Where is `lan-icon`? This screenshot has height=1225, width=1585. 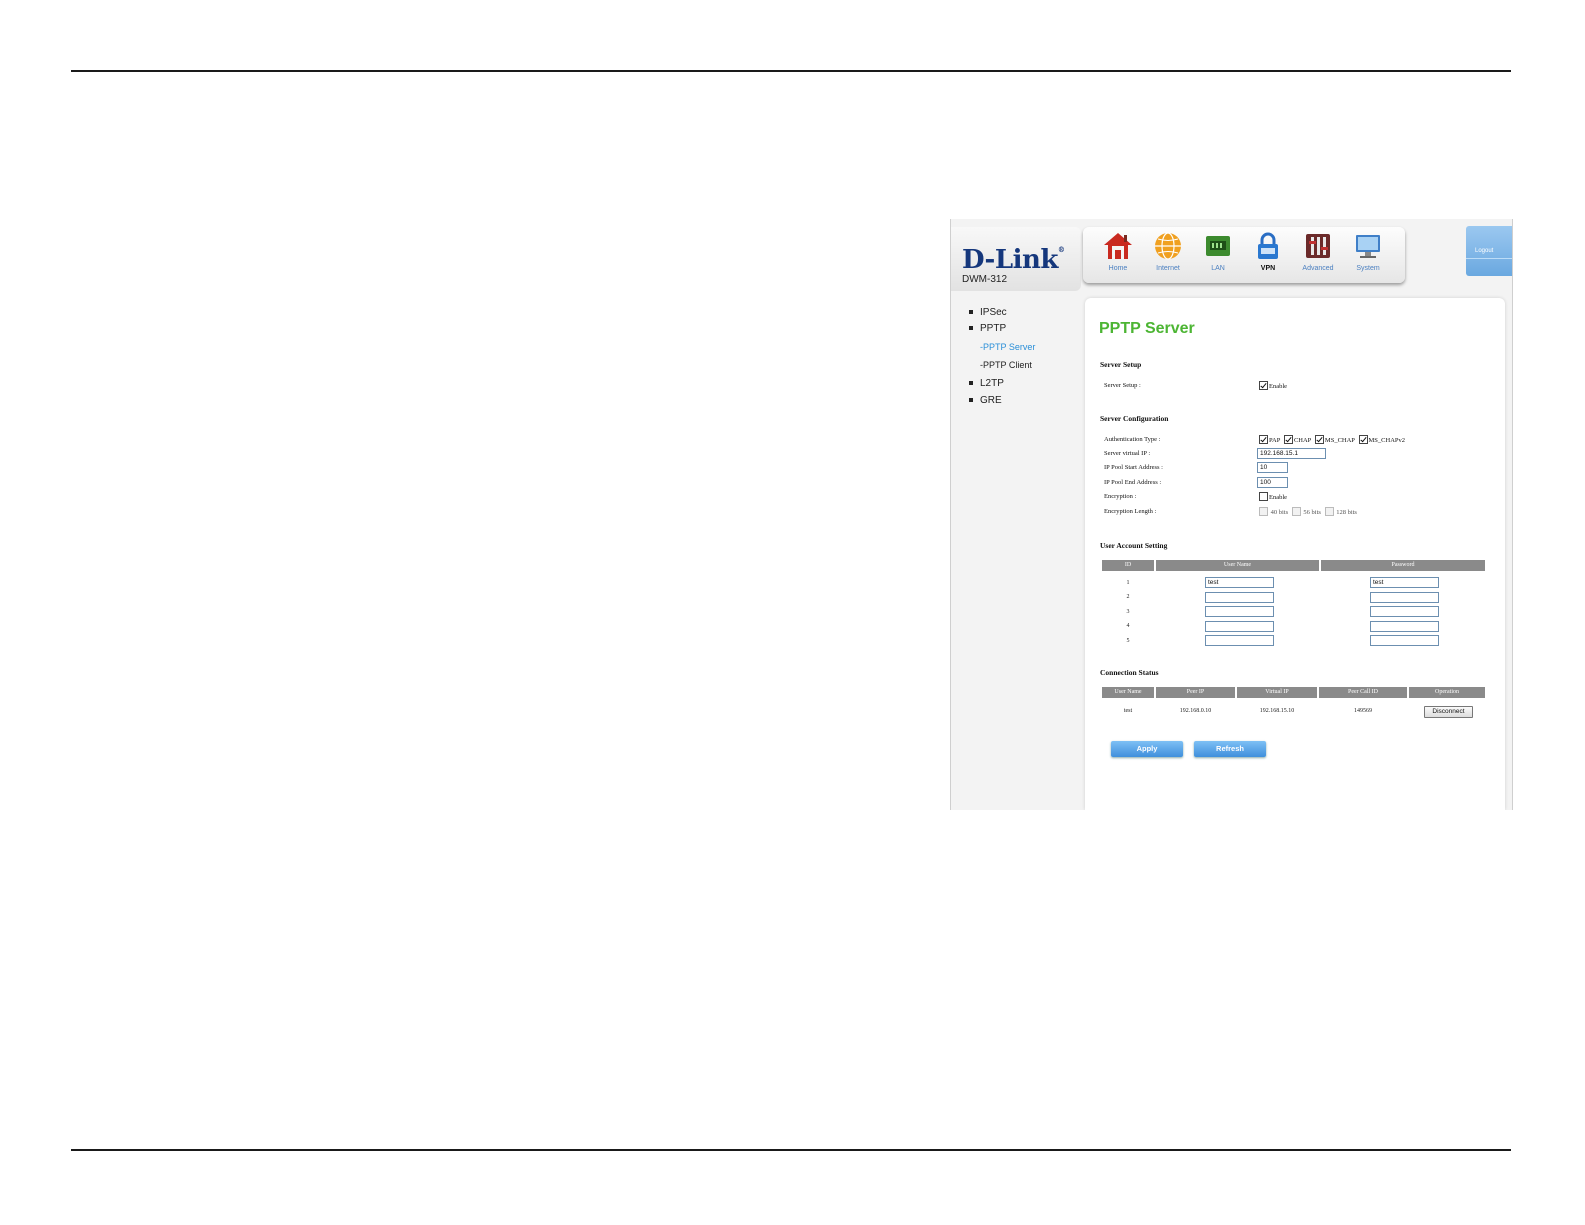
lan-icon is located at coordinates (1218, 246).